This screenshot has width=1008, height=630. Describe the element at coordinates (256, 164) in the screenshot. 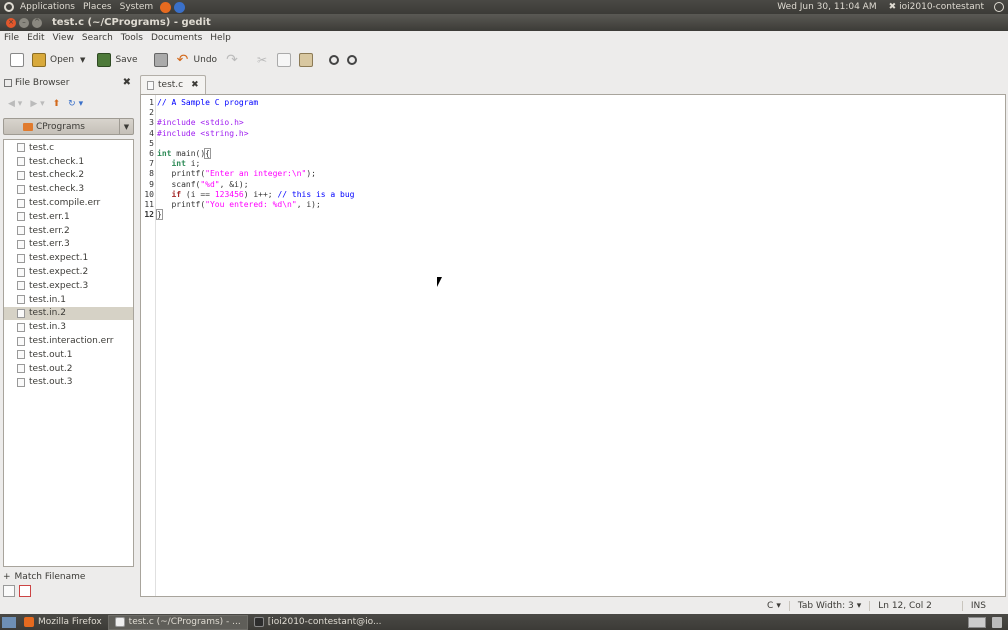

I see `code-line: int i;` at that location.